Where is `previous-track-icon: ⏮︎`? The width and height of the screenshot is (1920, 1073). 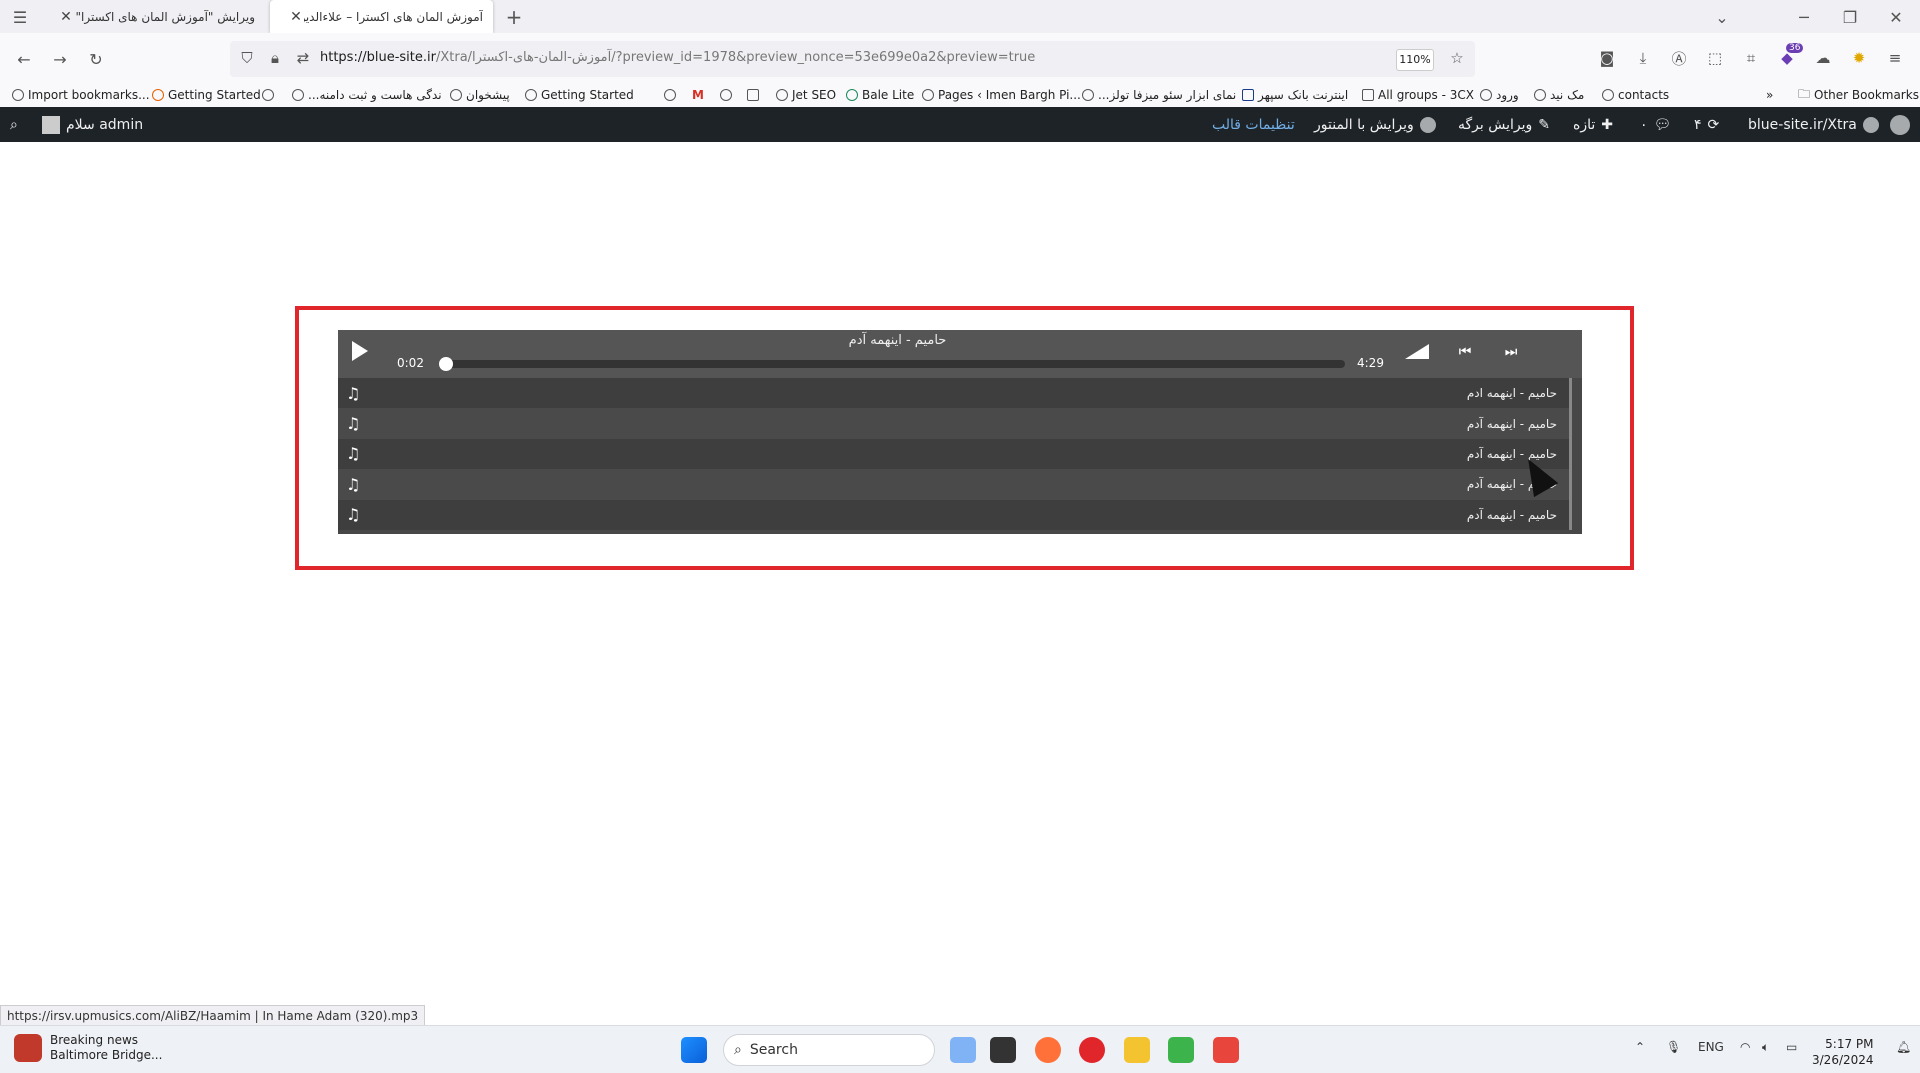
previous-track-icon: ⏮︎ is located at coordinates (1465, 352).